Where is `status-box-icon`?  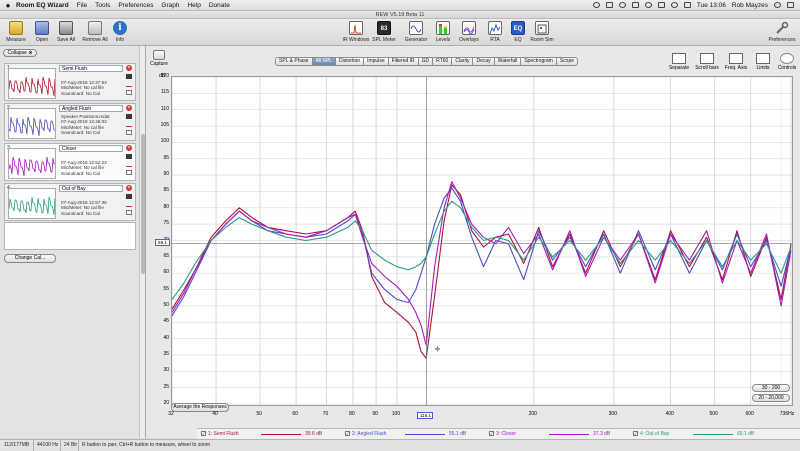
status-box-icon is located at coordinates (609, 5).